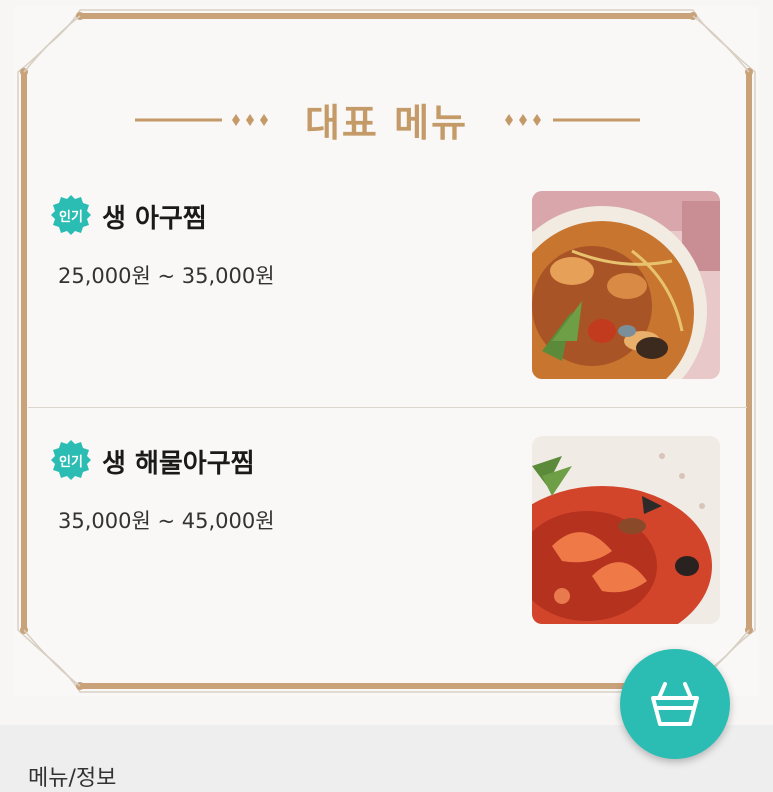 Image resolution: width=773 pixels, height=792 pixels. What do you see at coordinates (166, 276) in the screenshot?
I see `item-price: 25,000원 ~ 35,000원` at bounding box center [166, 276].